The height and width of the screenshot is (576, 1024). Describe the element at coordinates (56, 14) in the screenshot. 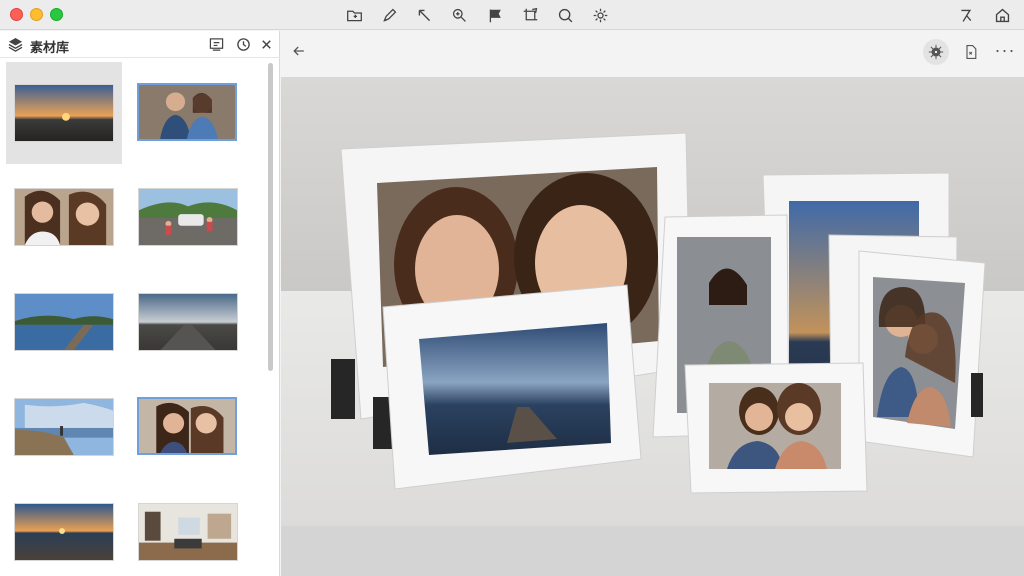

I see `zoom-window-button` at that location.